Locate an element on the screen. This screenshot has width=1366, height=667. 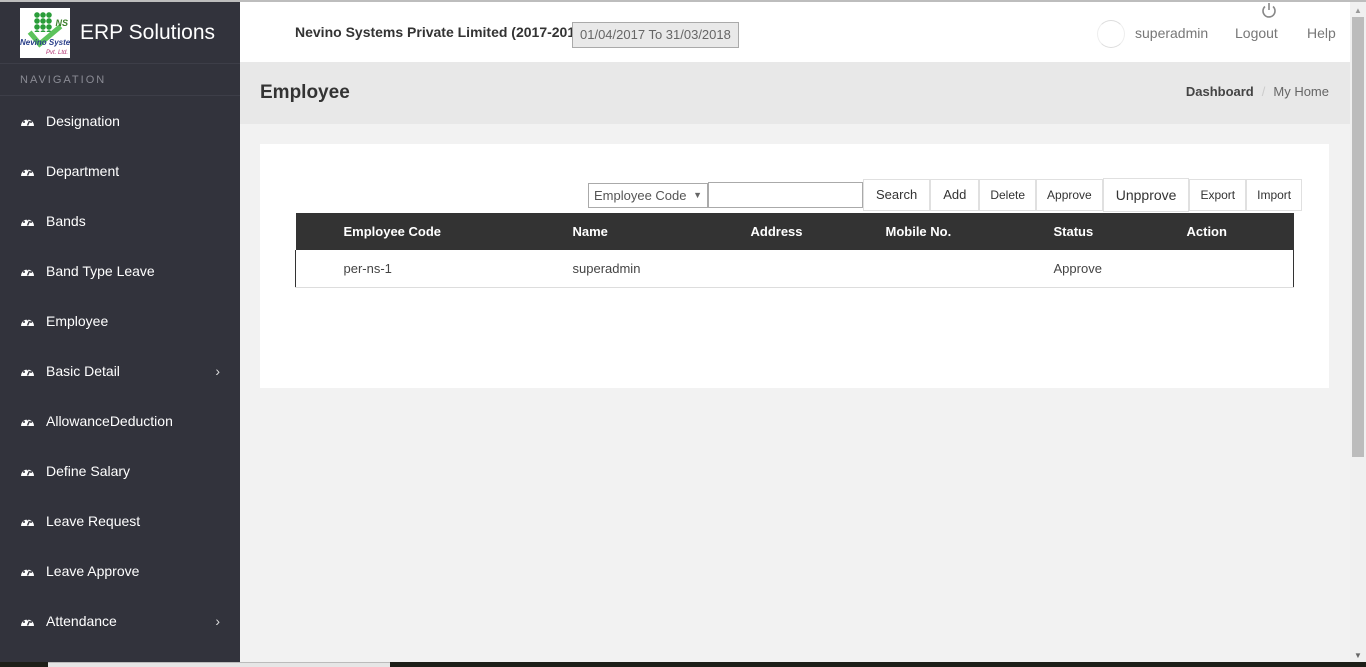
table-body: per-ns-1 superadmin Approve is located at coordinates (794, 268).